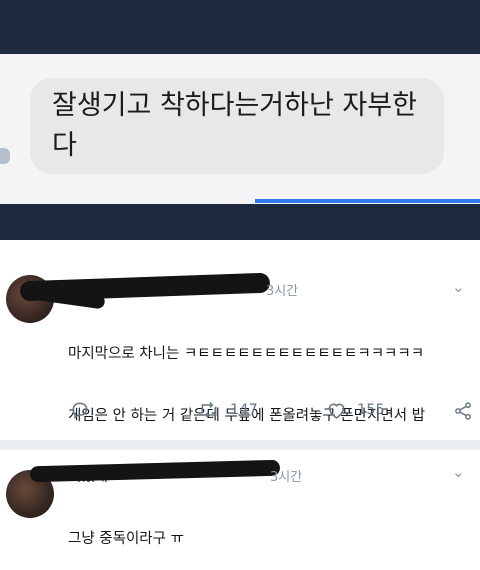 Image resolution: width=480 pixels, height=570 pixels. Describe the element at coordinates (234, 105) in the screenshot. I see `chat-message-line-1: 잘생기고 착하다는거하난 자부한` at that location.